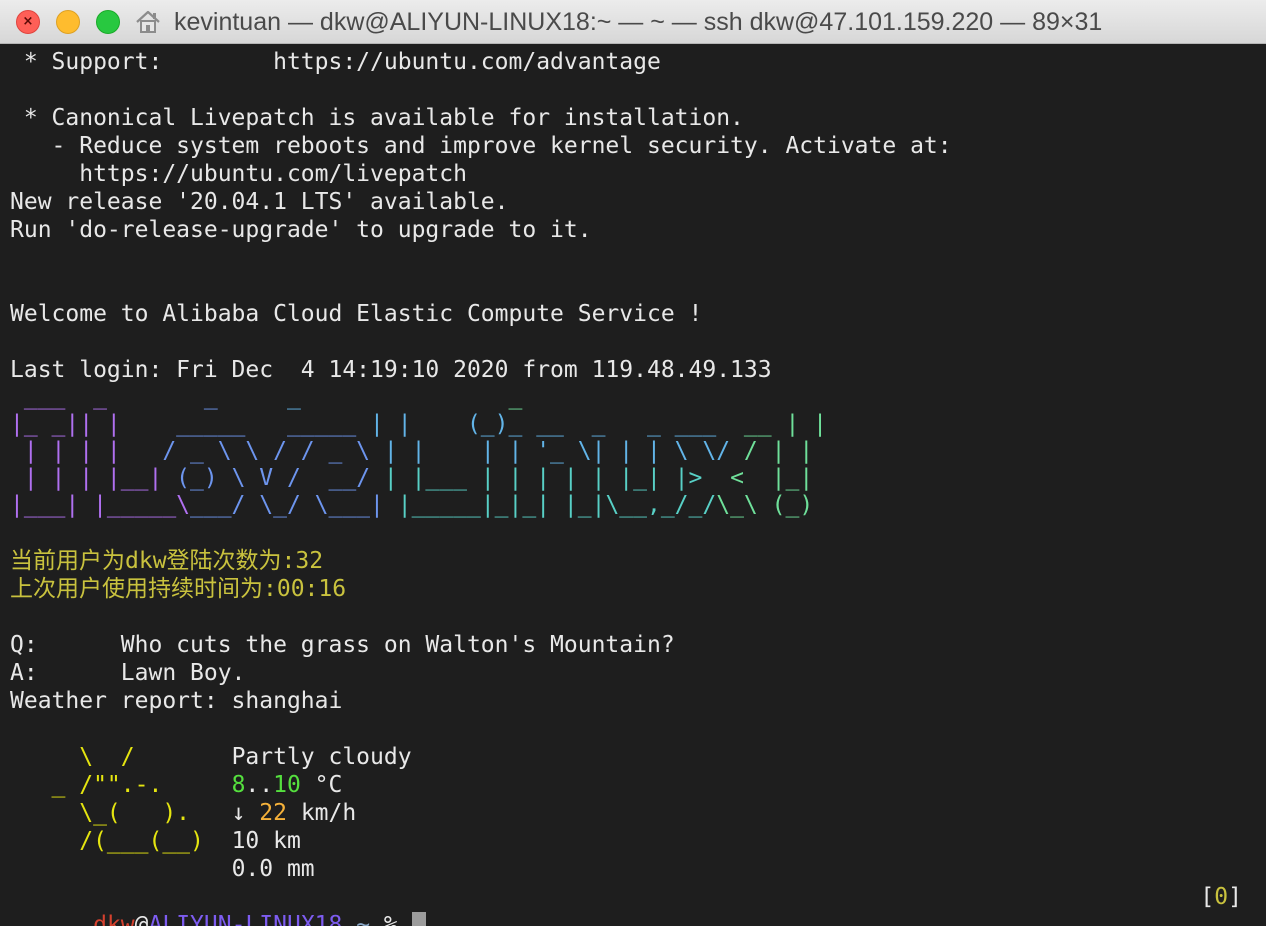 The image size is (1266, 926). What do you see at coordinates (108, 22) in the screenshot?
I see `zoom-button` at bounding box center [108, 22].